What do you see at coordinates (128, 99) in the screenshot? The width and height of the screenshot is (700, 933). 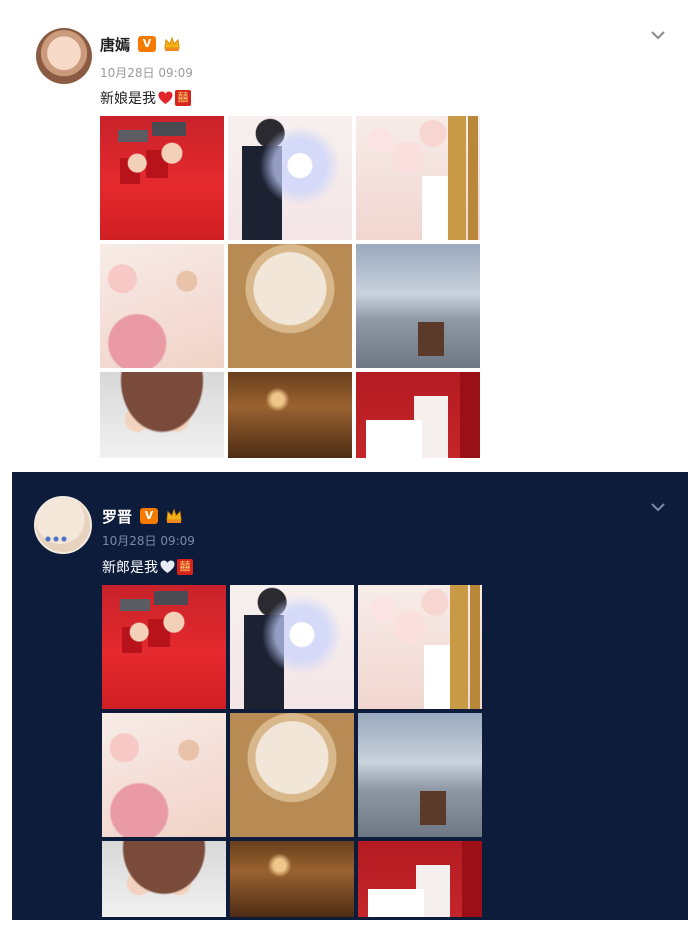 I see `post-text-content: 新娘是我` at bounding box center [128, 99].